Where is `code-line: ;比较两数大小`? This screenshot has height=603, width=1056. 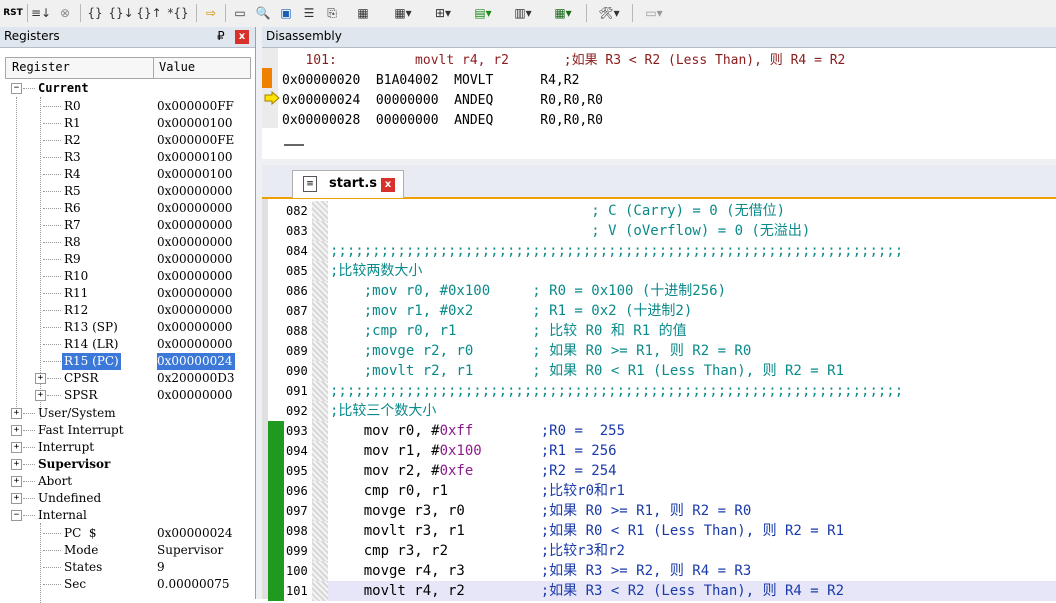
code-line: ;比较两数大小 is located at coordinates (376, 271).